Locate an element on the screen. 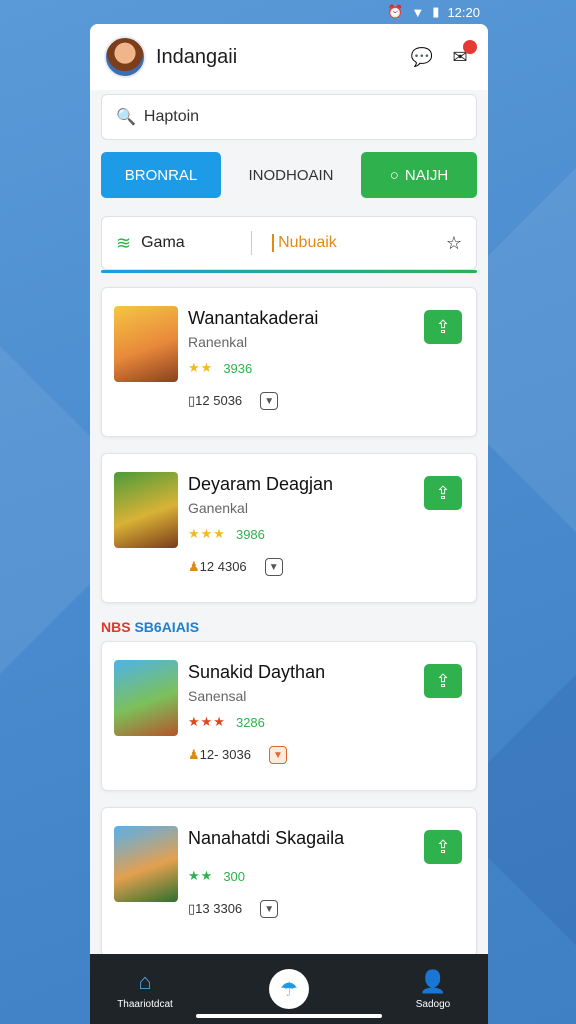 The image size is (576, 1024). wifi-signal-icon: ≋ is located at coordinates (124, 242).